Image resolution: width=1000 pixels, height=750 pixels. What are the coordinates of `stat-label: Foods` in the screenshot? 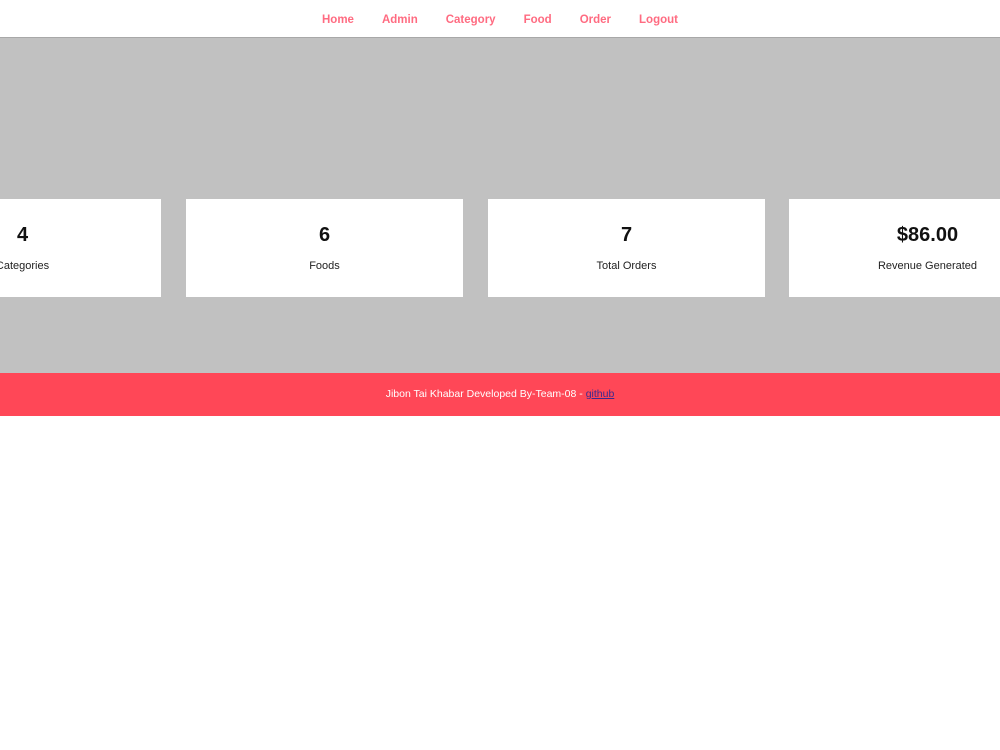 It's located at (324, 266).